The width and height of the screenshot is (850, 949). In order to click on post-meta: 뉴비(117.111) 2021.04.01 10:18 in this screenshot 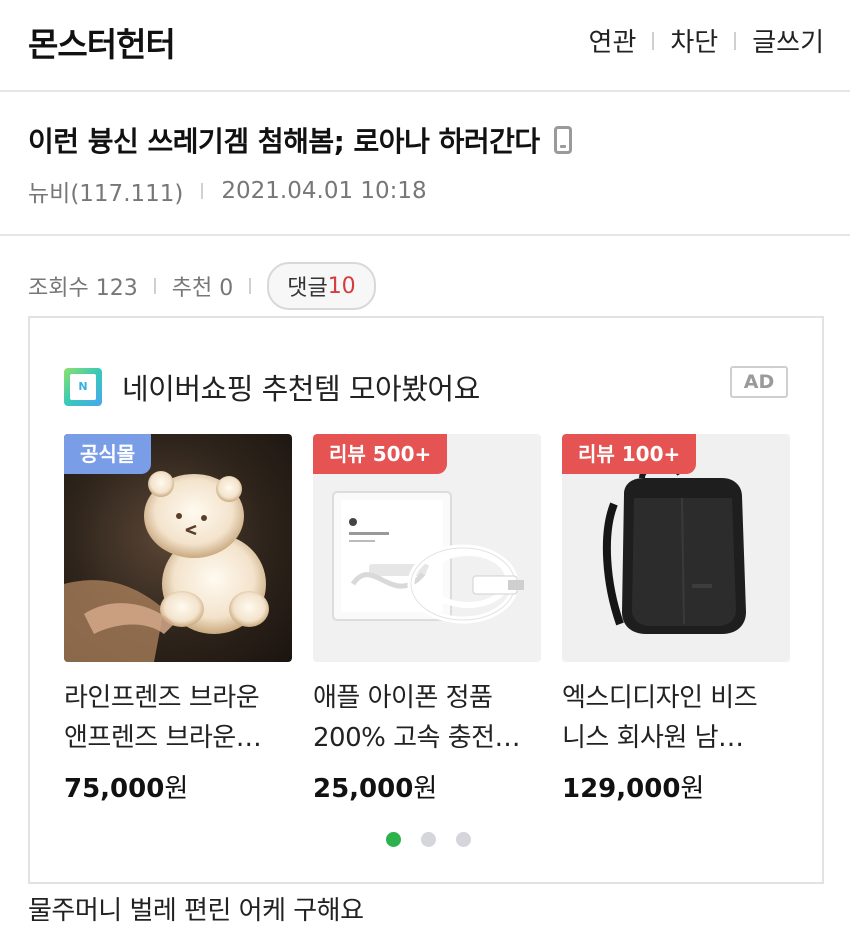, I will do `click(227, 191)`.